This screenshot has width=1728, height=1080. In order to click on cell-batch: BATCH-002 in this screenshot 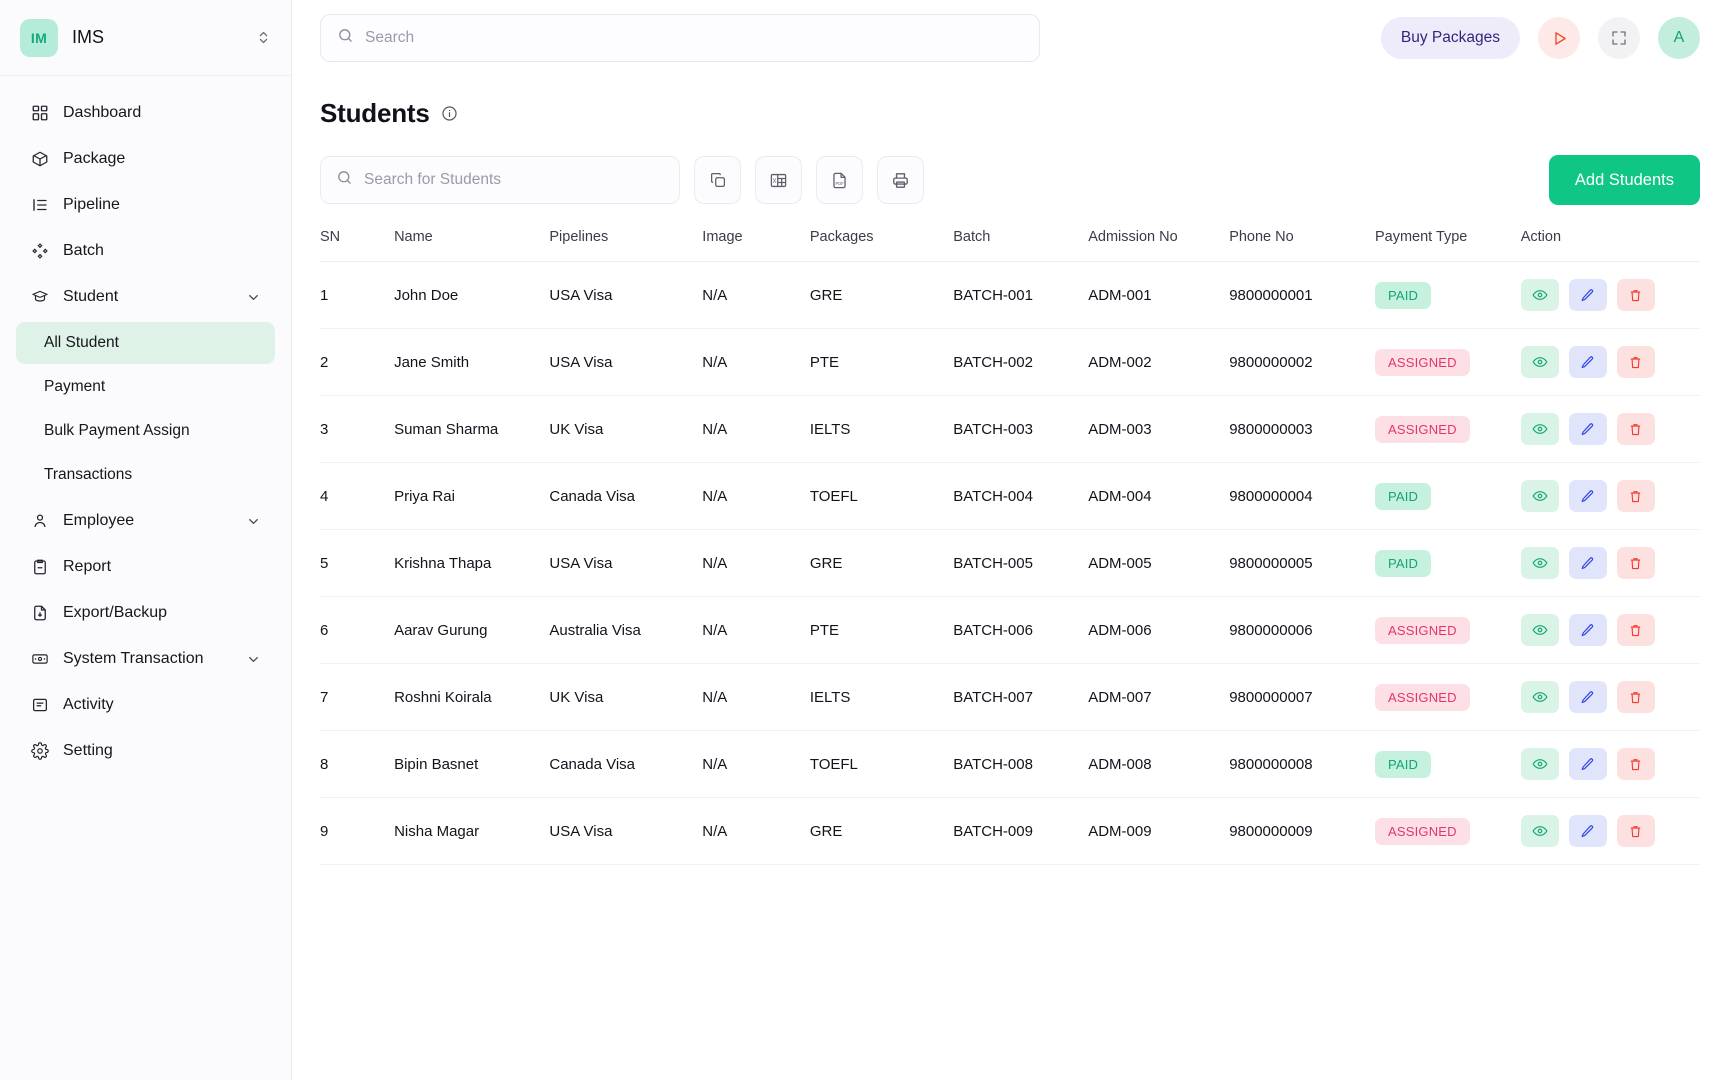, I will do `click(1021, 362)`.